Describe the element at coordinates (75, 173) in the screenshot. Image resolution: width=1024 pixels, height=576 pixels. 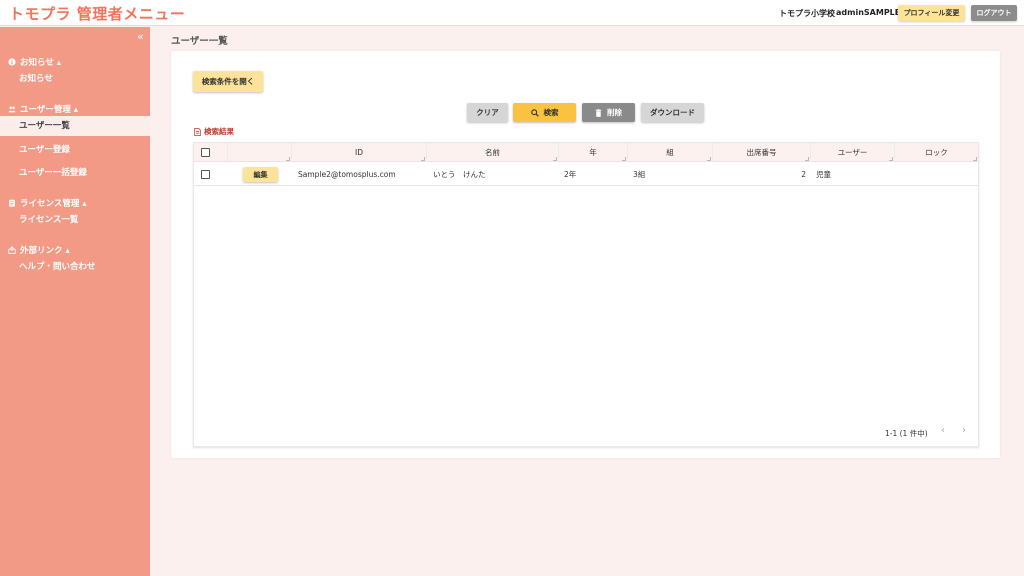
I see `sidebar-item-user-bulk-register: ユーザー一括登録` at that location.